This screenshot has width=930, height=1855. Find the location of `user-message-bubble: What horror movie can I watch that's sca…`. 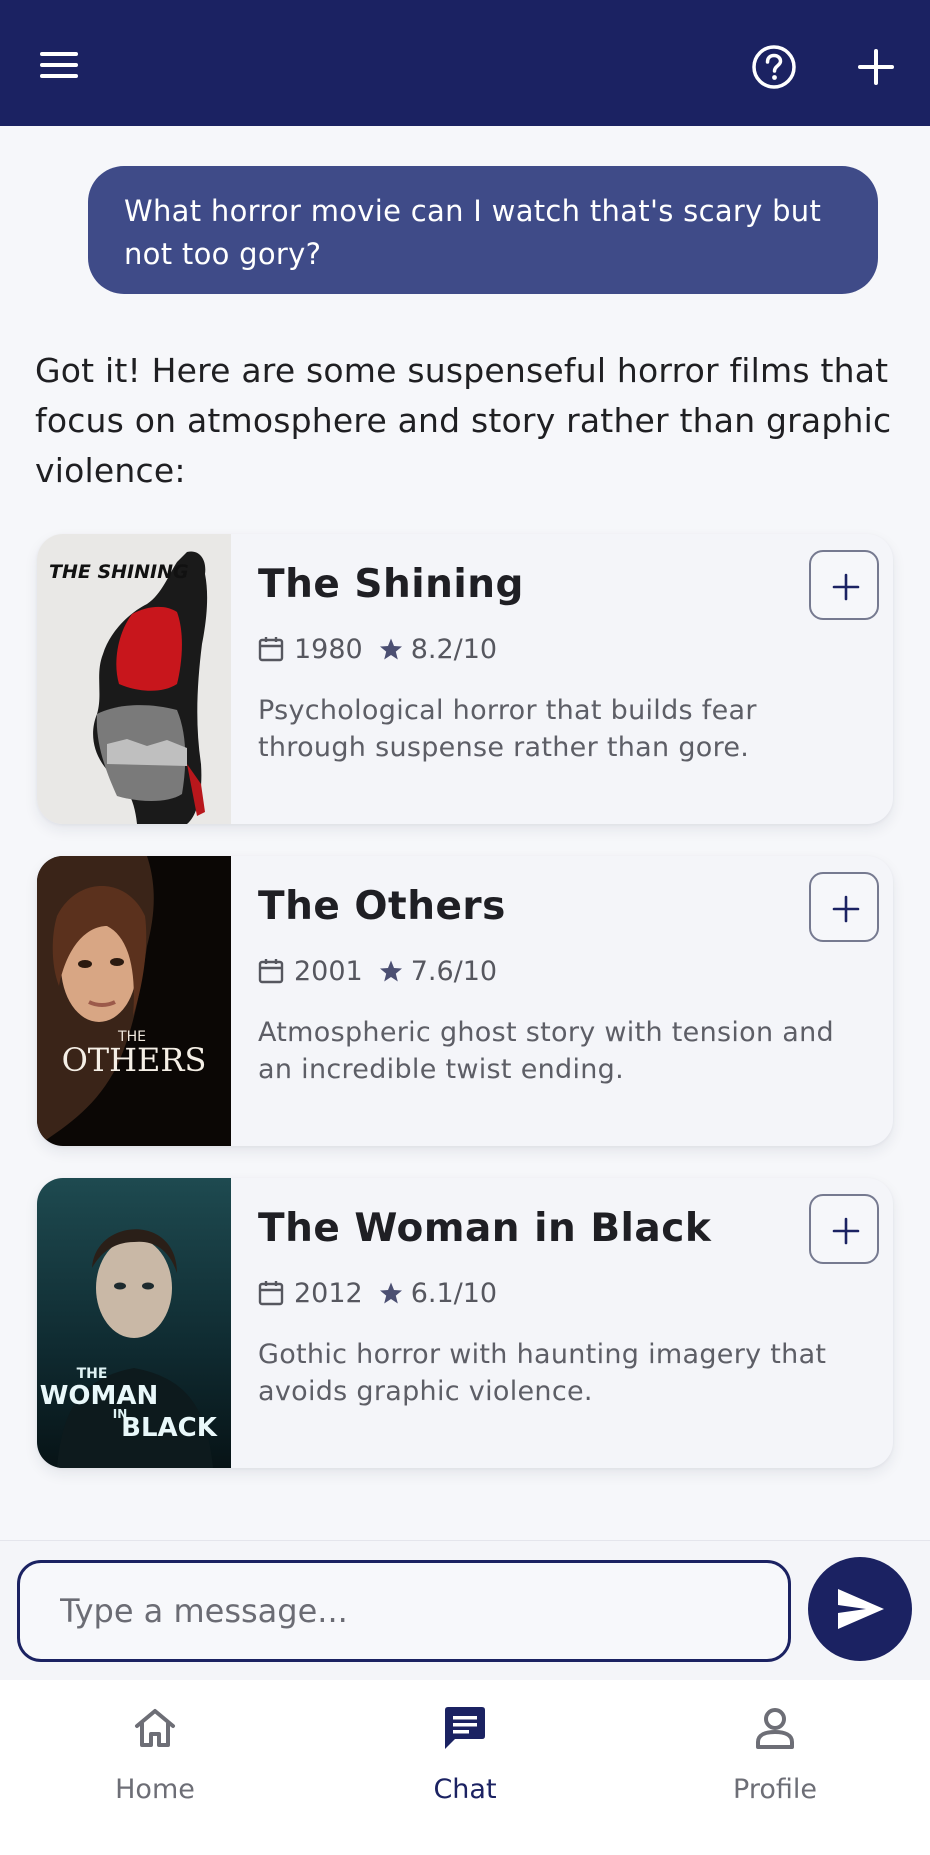

user-message-bubble: What horror movie can I watch that's sca… is located at coordinates (483, 230).